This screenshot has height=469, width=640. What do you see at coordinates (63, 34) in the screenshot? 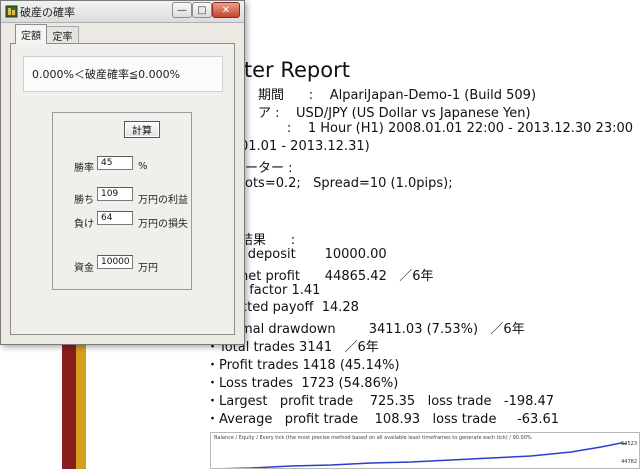
I see `tab-fixed-rate: 定率` at bounding box center [63, 34].